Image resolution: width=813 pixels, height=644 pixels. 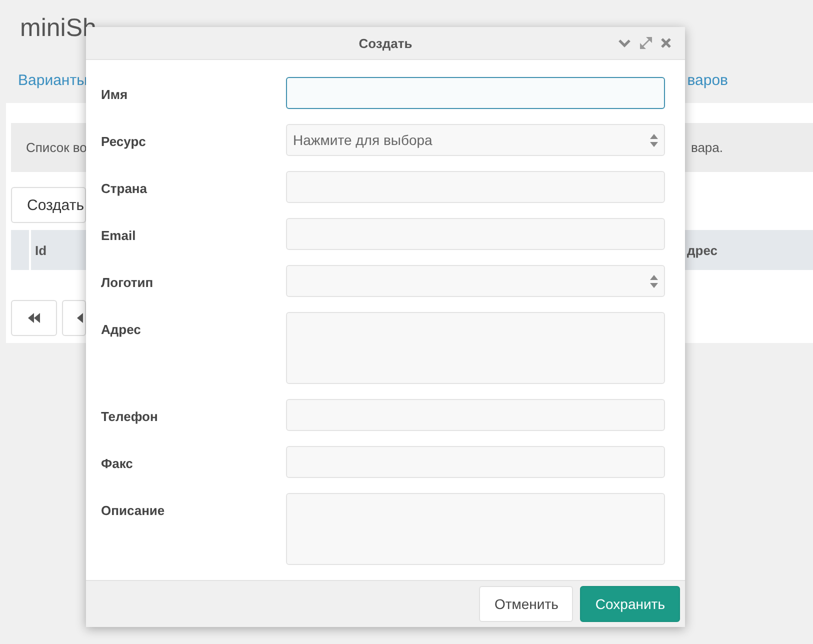 What do you see at coordinates (133, 510) in the screenshot?
I see `field-label: Описание` at bounding box center [133, 510].